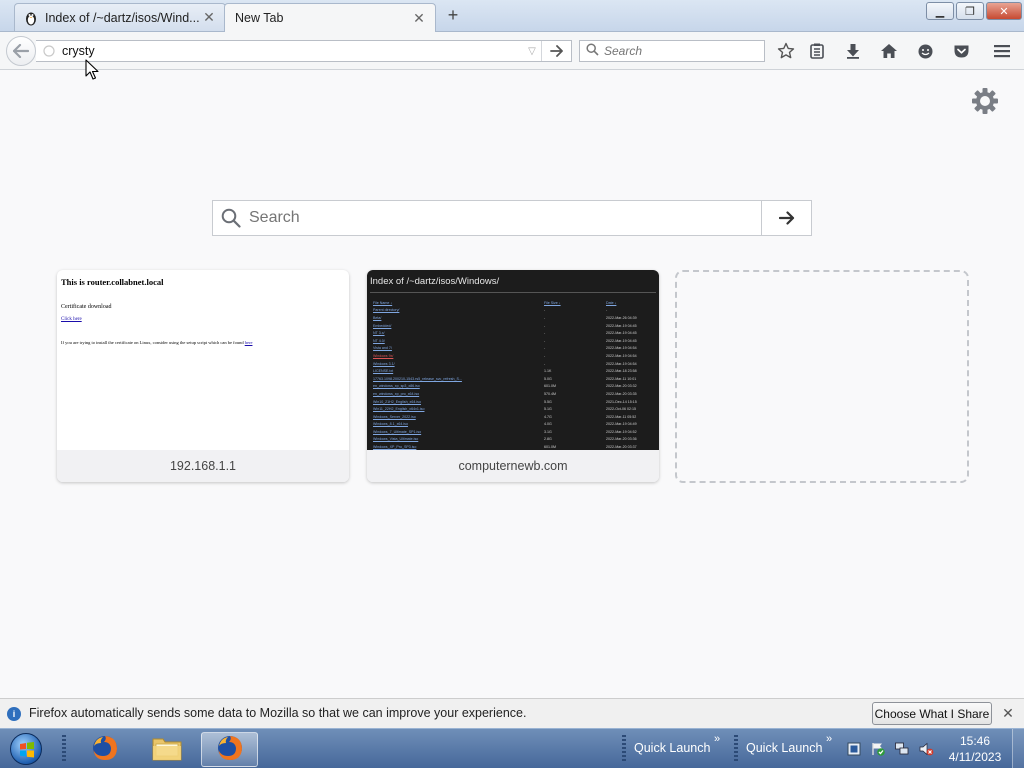 The image size is (1024, 768). I want to click on thumb-table-cell: Windows_7_Ultimate_SP1.iso, so click(397, 431).